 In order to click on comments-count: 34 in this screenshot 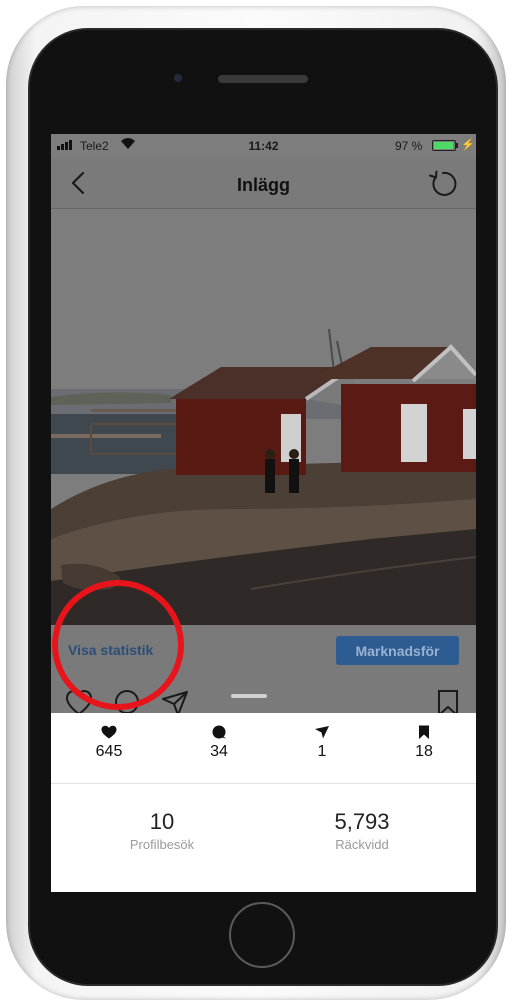, I will do `click(219, 751)`.